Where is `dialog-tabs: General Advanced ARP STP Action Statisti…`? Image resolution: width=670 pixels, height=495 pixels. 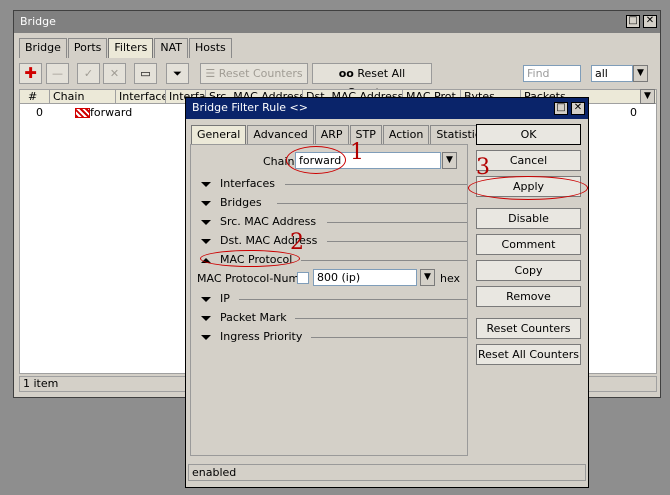 dialog-tabs: General Advanced ARP STP Action Statisti… is located at coordinates (342, 135).